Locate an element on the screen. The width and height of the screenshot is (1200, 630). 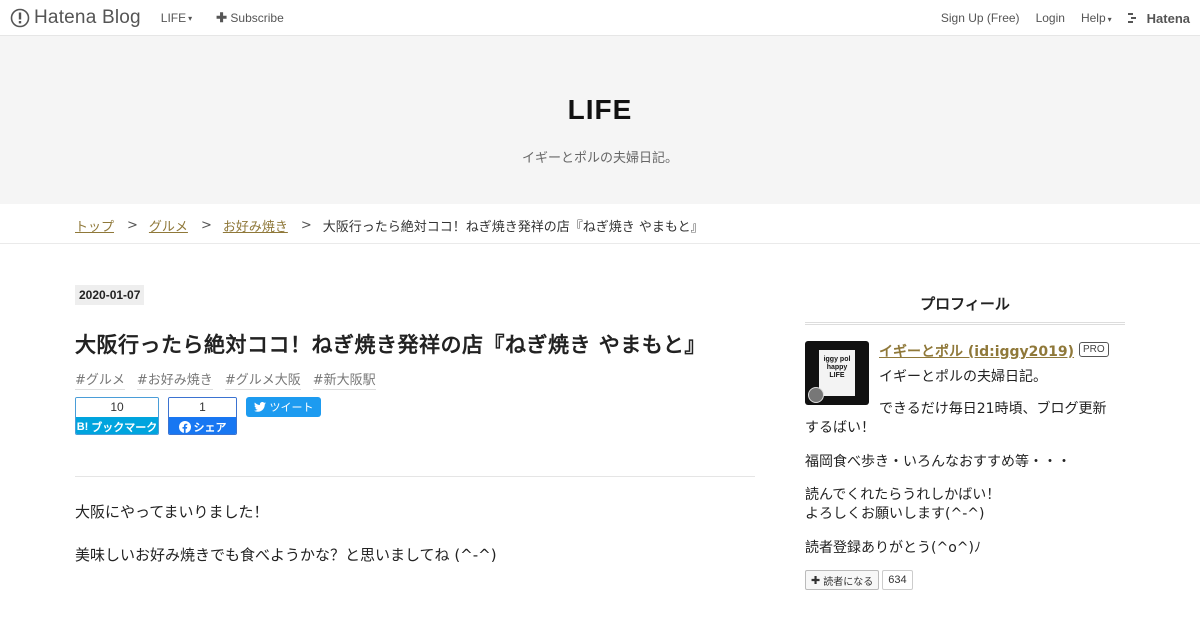
reader-subscribe-button: ✚ 読者になる is located at coordinates (842, 580).